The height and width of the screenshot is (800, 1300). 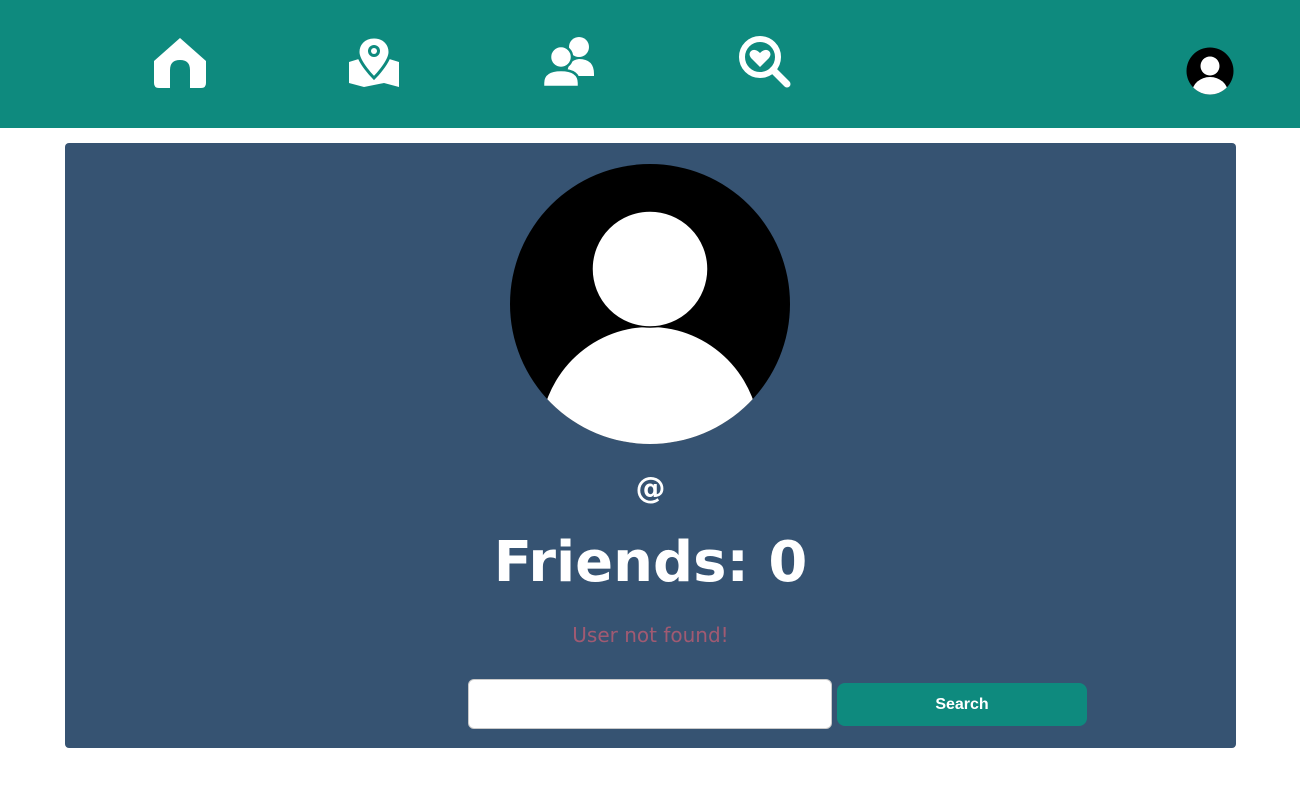 What do you see at coordinates (374, 62) in the screenshot?
I see `map-location-icon` at bounding box center [374, 62].